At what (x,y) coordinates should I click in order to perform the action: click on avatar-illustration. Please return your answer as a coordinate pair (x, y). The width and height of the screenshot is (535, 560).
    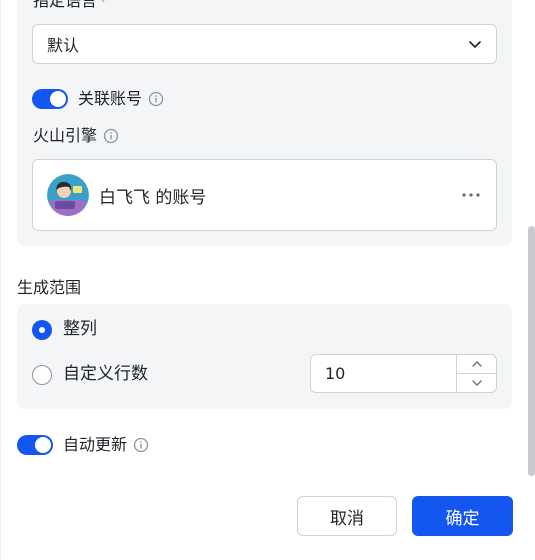
    Looking at the image, I should click on (68, 195).